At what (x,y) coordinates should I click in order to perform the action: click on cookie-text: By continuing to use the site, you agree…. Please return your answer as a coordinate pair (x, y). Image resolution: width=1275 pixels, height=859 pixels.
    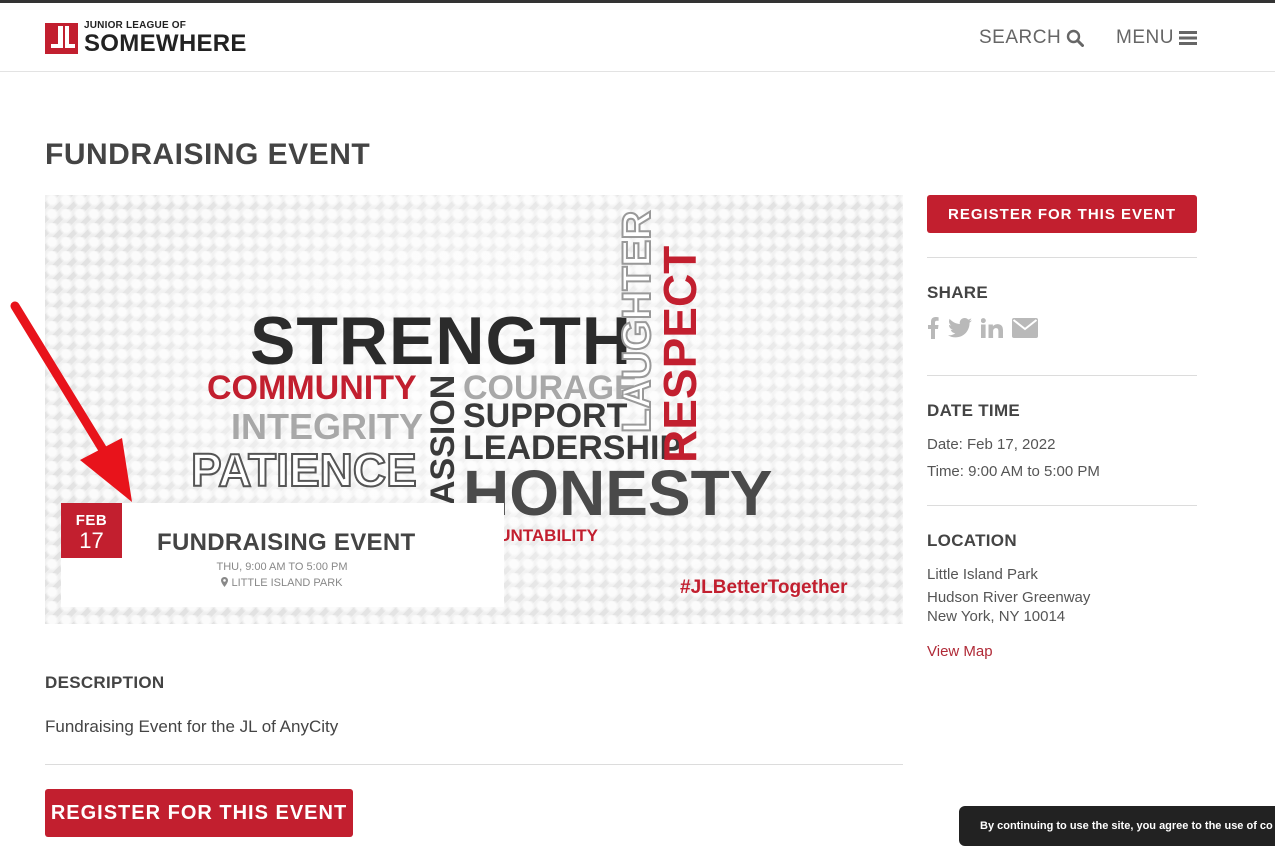
    Looking at the image, I should click on (1126, 826).